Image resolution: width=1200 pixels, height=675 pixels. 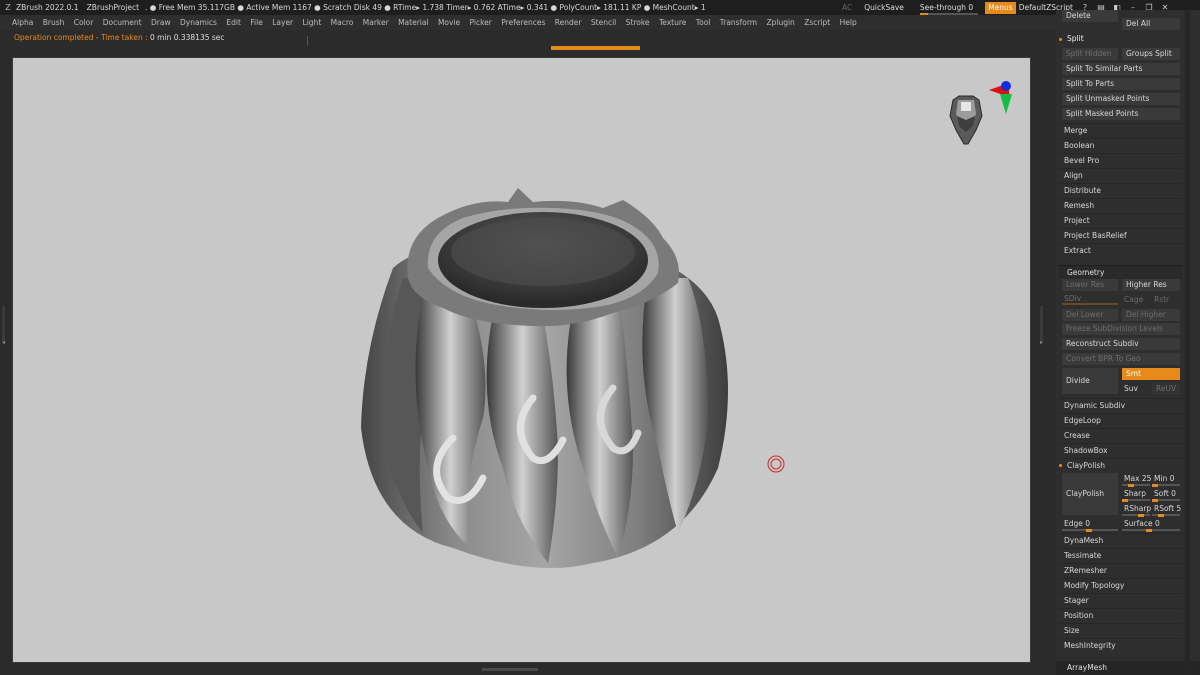 I want to click on min-slider: Min 0, so click(x=1164, y=478).